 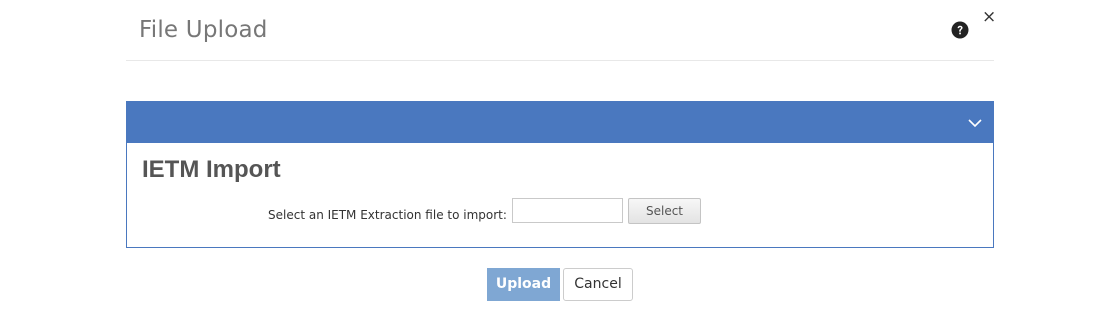 I want to click on close-icon: ×, so click(x=989, y=17).